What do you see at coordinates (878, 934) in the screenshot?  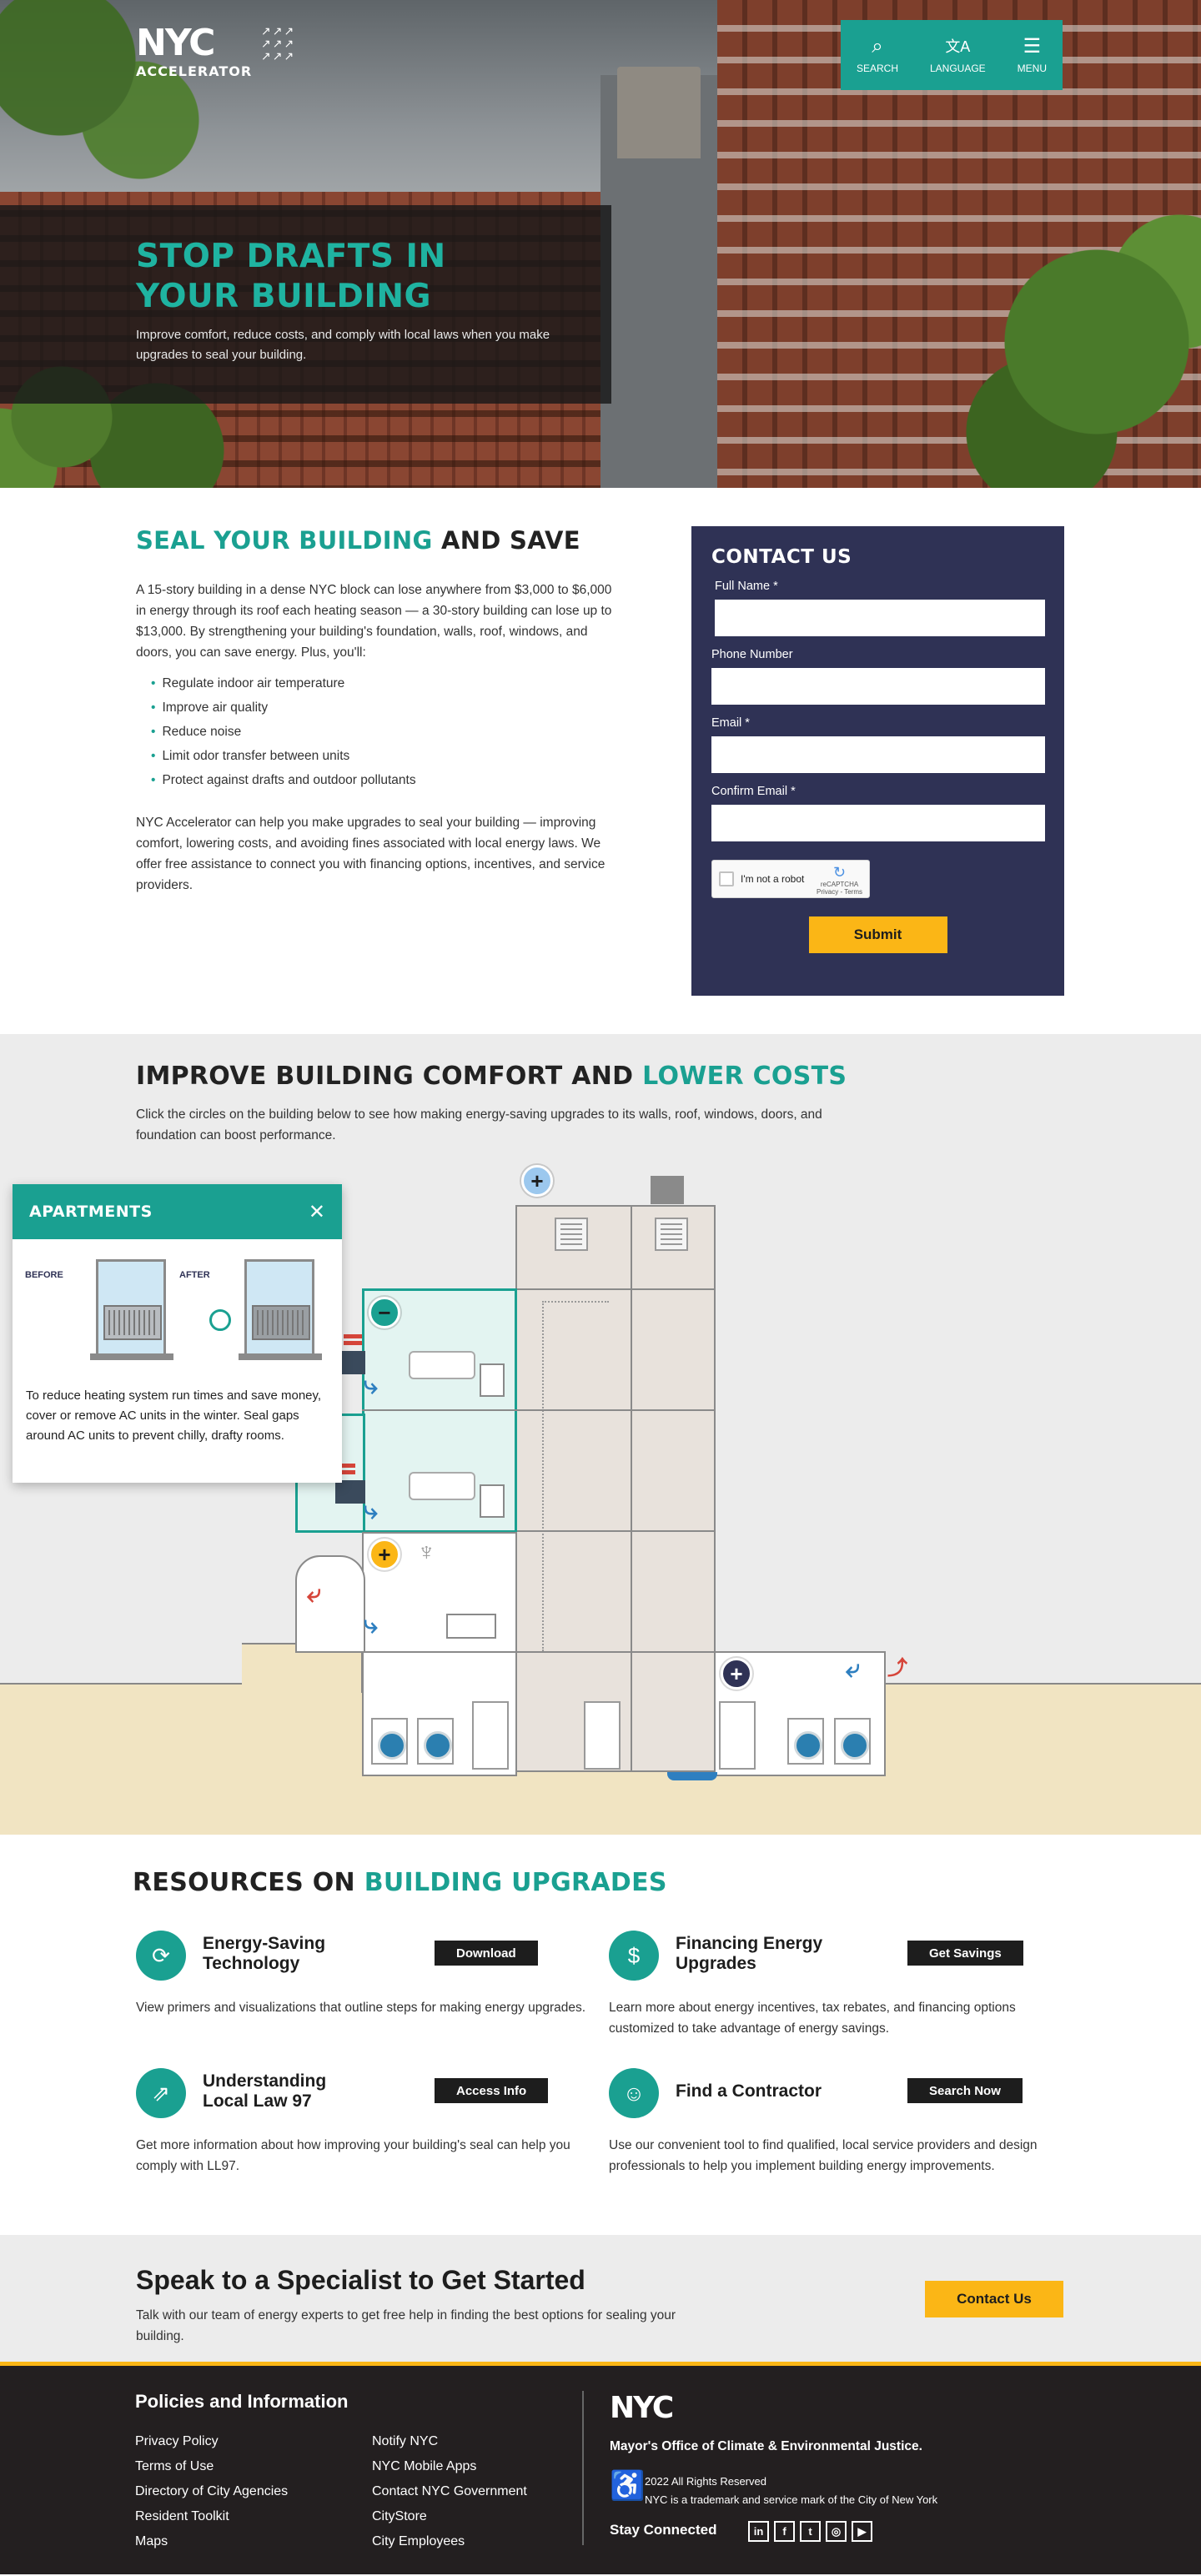 I see `submit-button: Submit` at bounding box center [878, 934].